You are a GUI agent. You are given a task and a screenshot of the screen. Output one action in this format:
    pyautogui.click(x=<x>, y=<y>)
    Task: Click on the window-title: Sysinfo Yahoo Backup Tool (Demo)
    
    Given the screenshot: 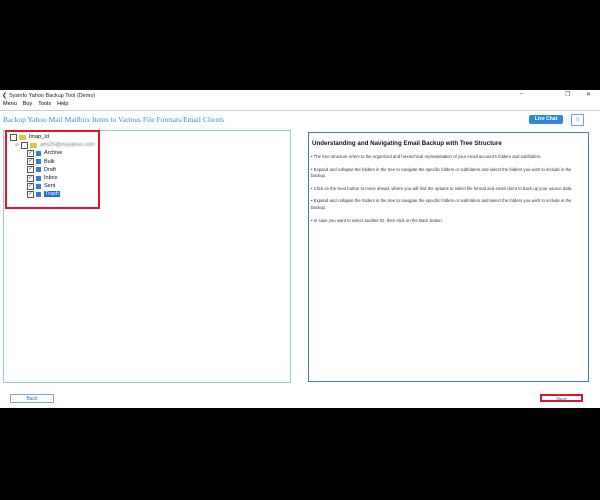 What is the action you would take?
    pyautogui.click(x=52, y=96)
    